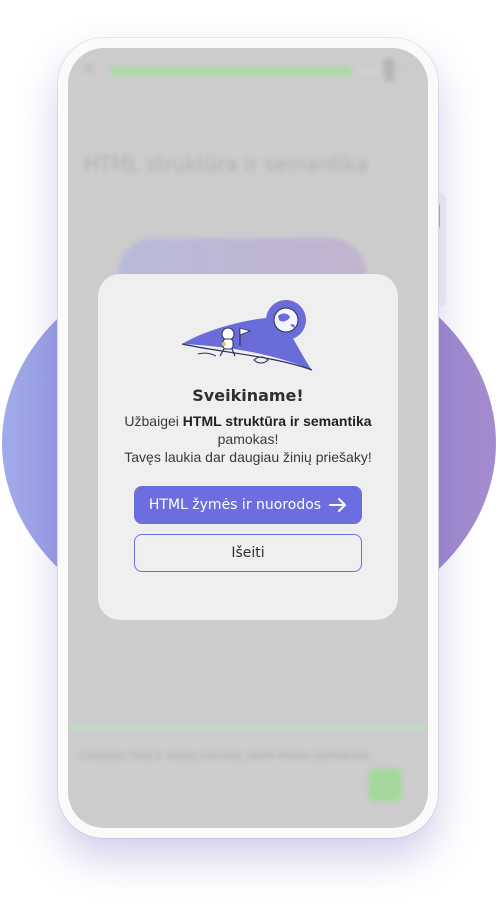  What do you see at coordinates (385, 785) in the screenshot?
I see `continue-button` at bounding box center [385, 785].